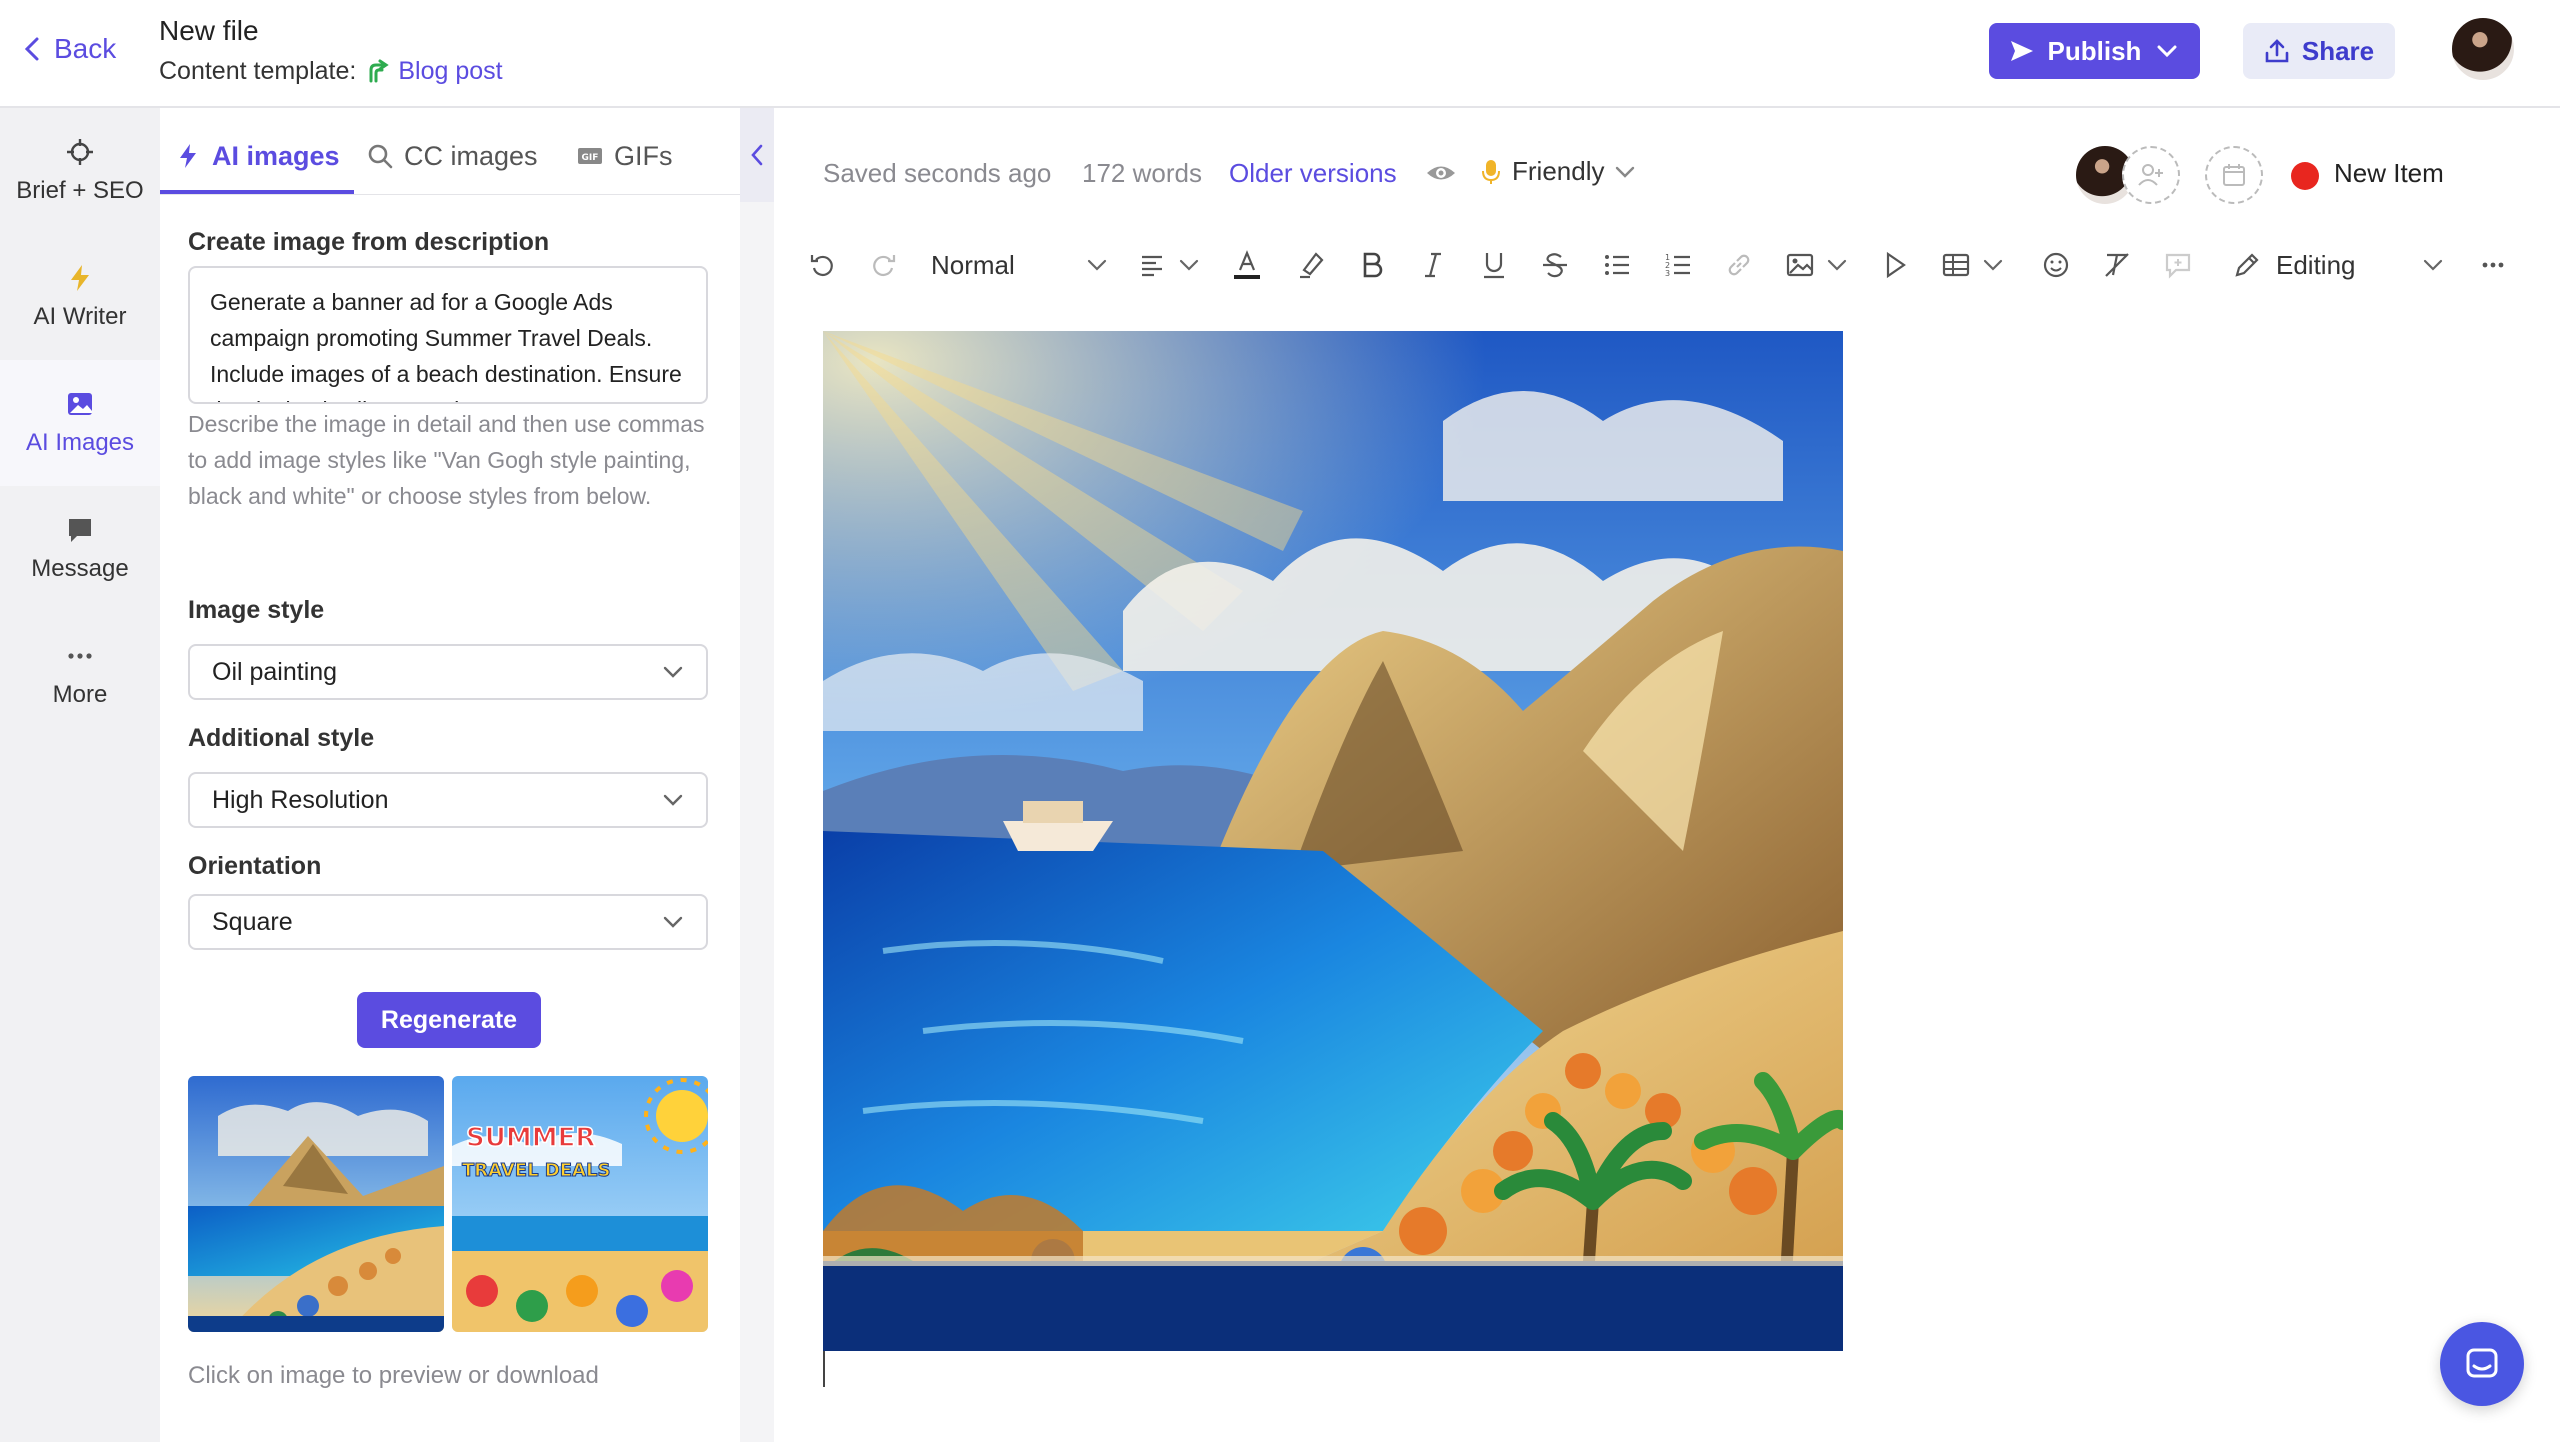  I want to click on comment-button, so click(2178, 265).